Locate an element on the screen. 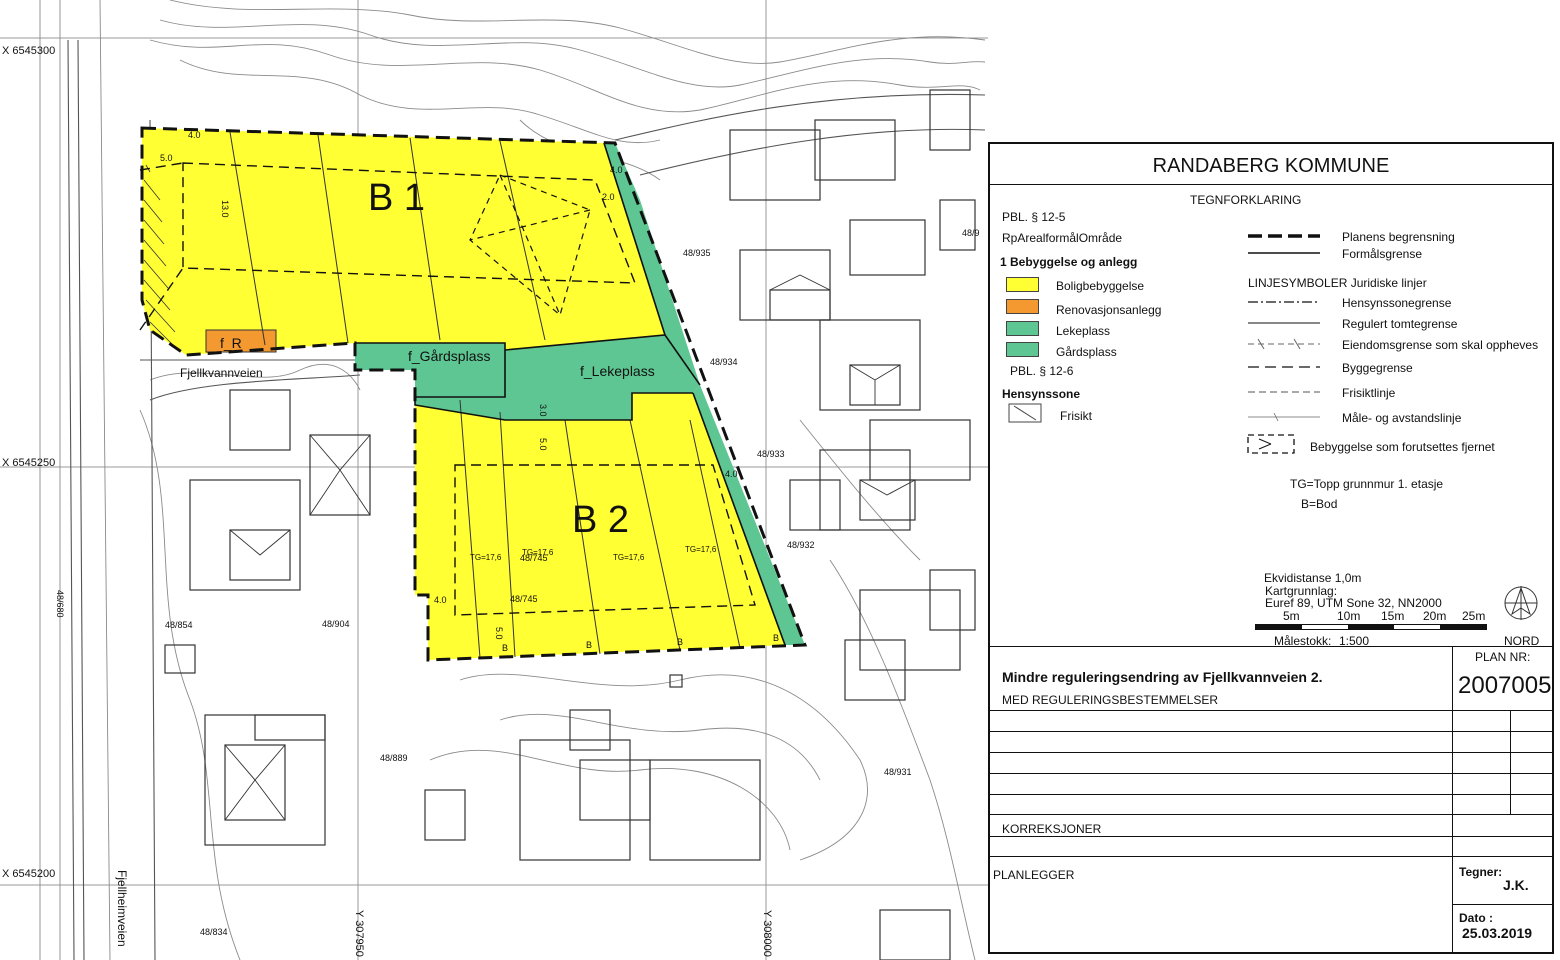  ekvidistanse: Ekvidistanse 1,0m is located at coordinates (1313, 578).